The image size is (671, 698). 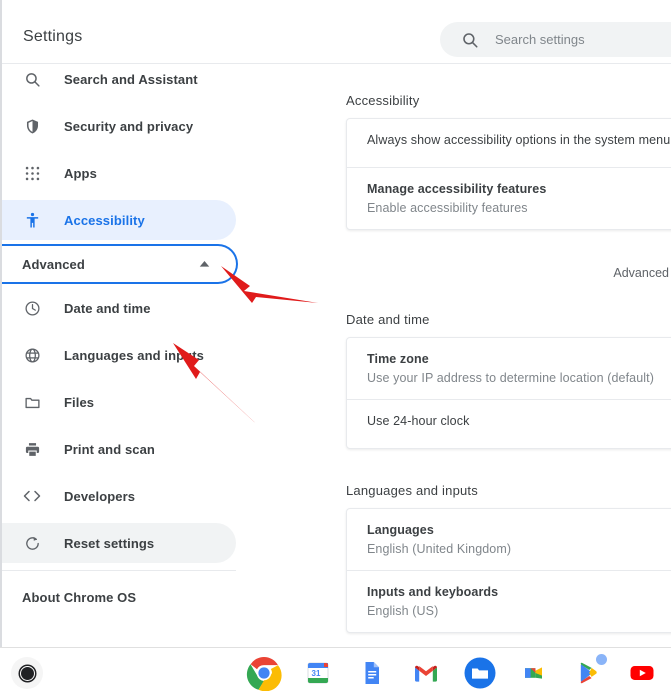 I want to click on sidebar-item-security-and-privacy: Security and privacy, so click(x=119, y=126).